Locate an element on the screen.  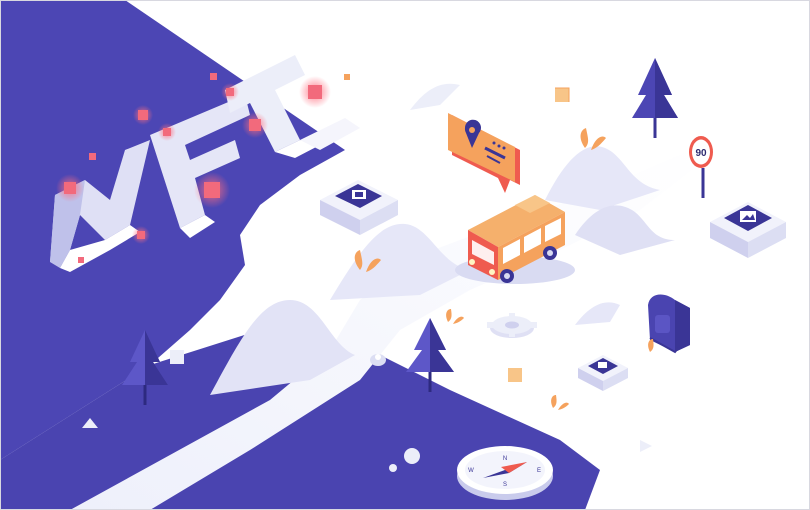
svg-text: S is located at coordinates (505, 485).